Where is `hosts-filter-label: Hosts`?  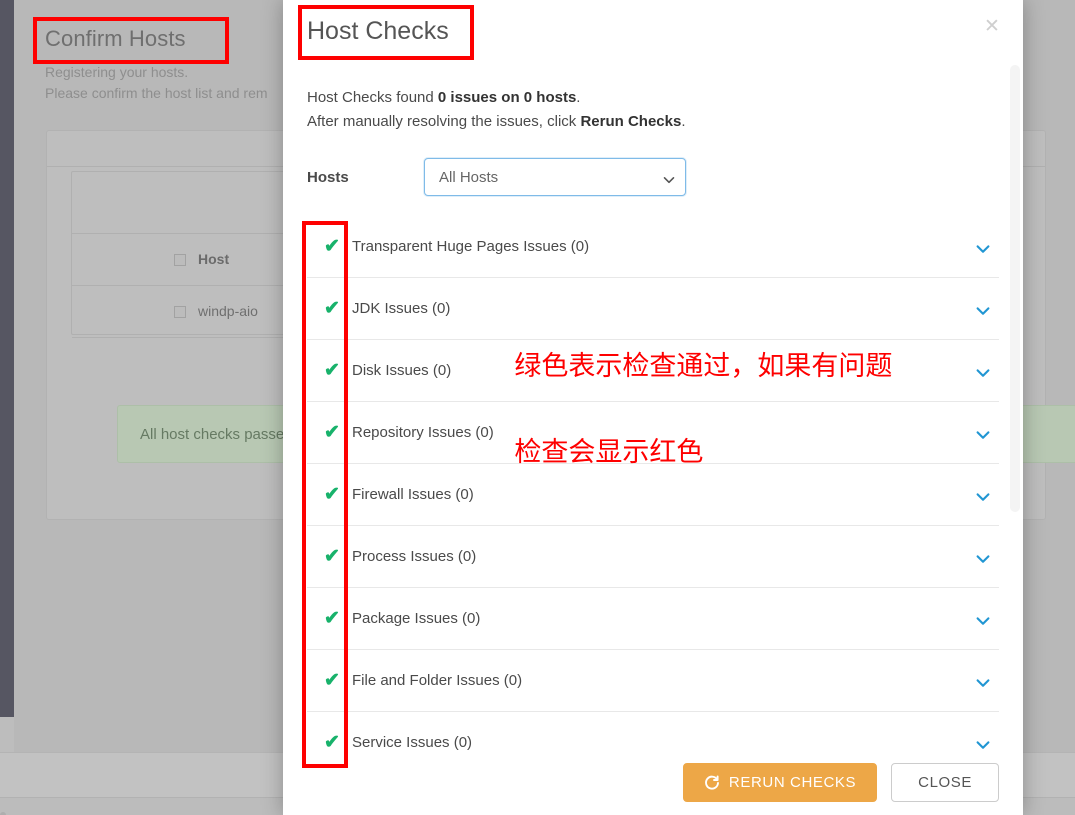
hosts-filter-label: Hosts is located at coordinates (328, 177).